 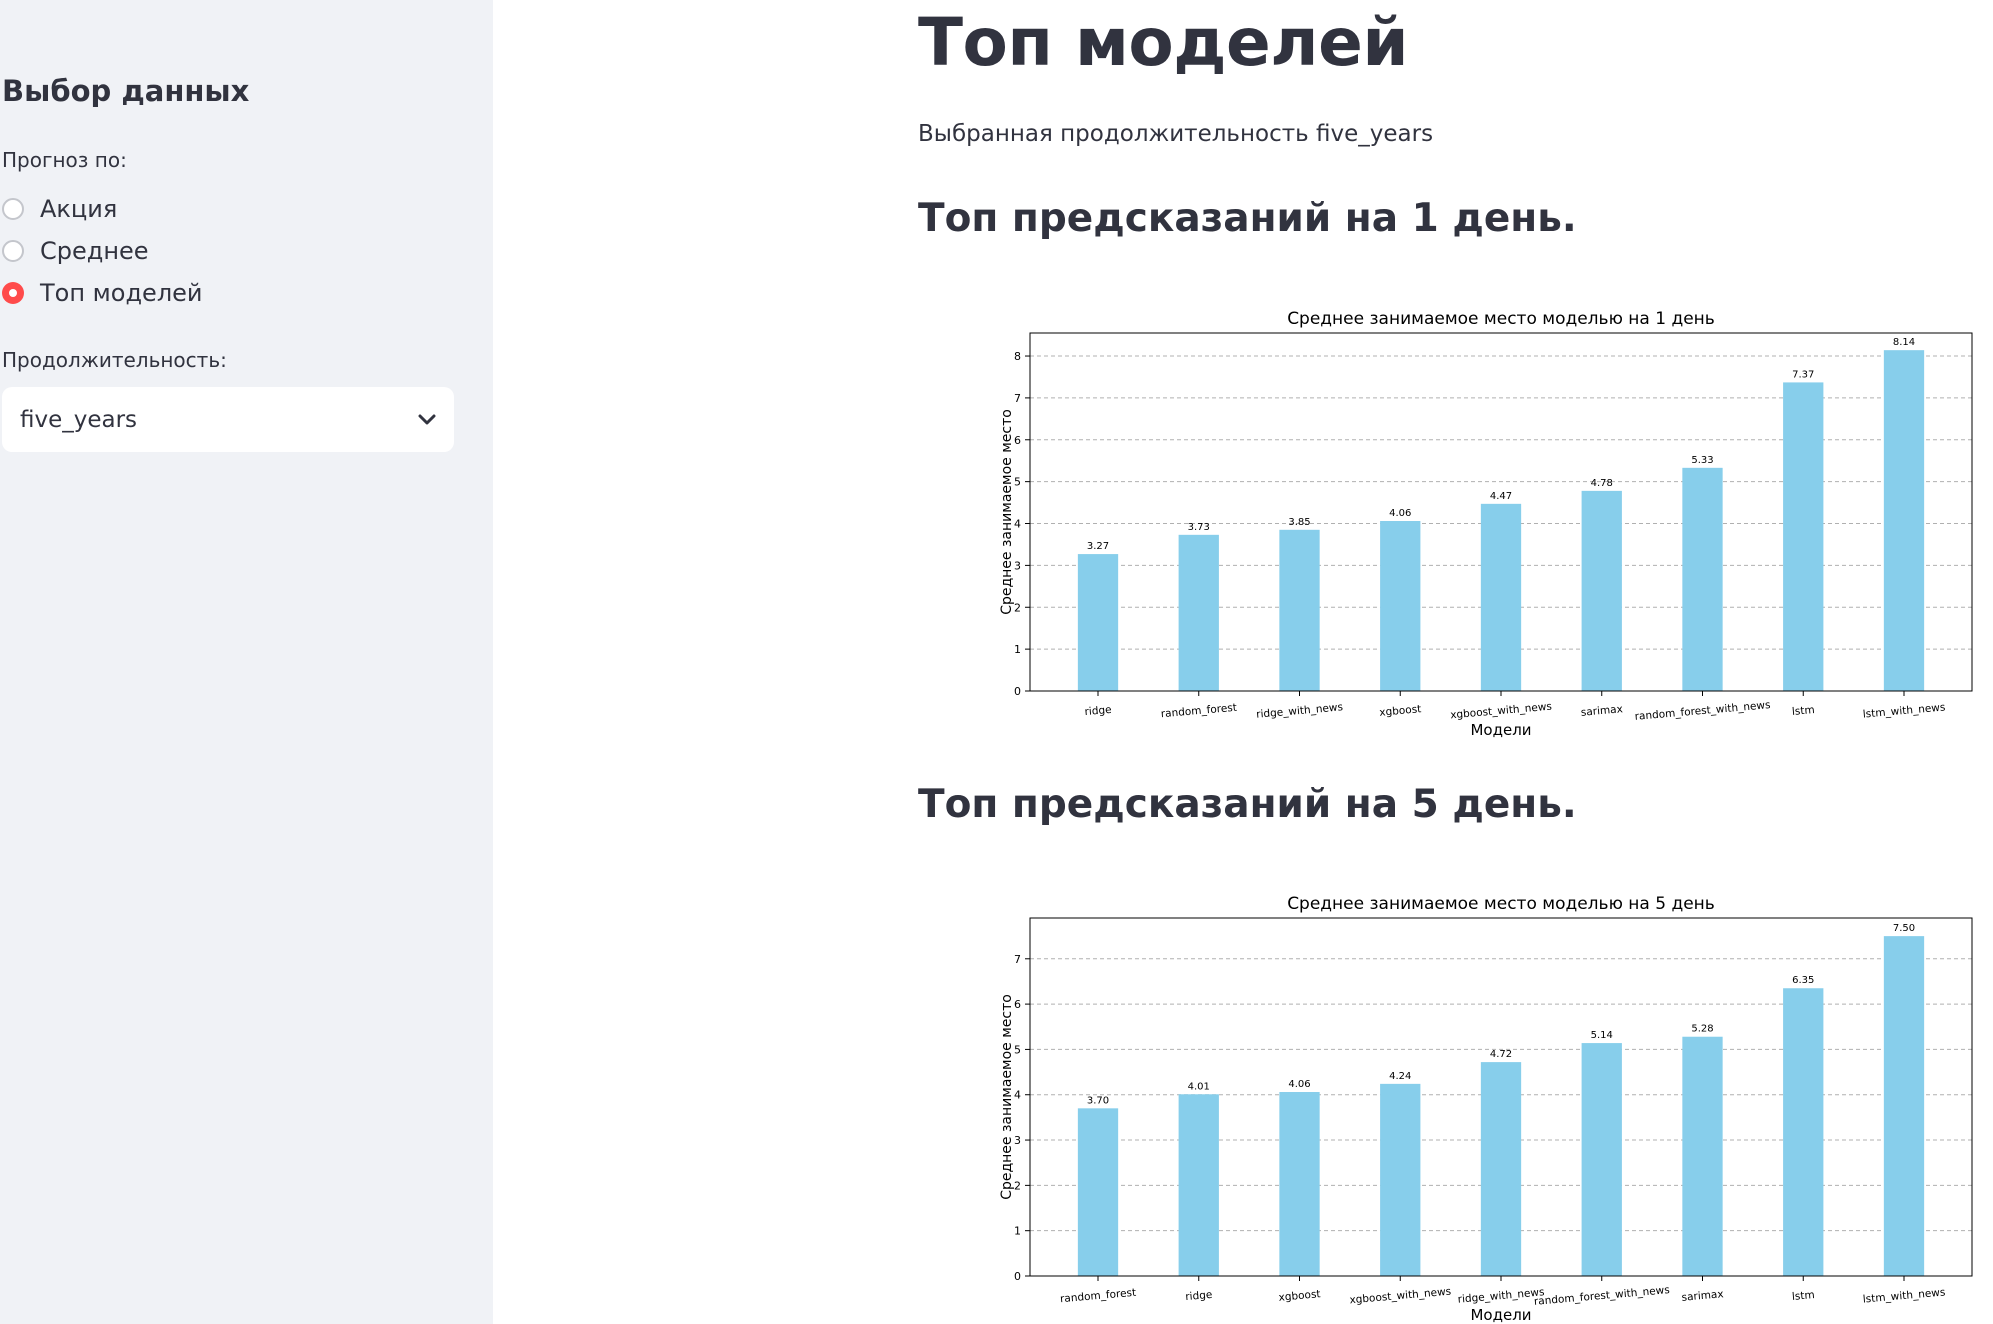 I want to click on bar-value-label: 4.72, so click(x=1501, y=1054).